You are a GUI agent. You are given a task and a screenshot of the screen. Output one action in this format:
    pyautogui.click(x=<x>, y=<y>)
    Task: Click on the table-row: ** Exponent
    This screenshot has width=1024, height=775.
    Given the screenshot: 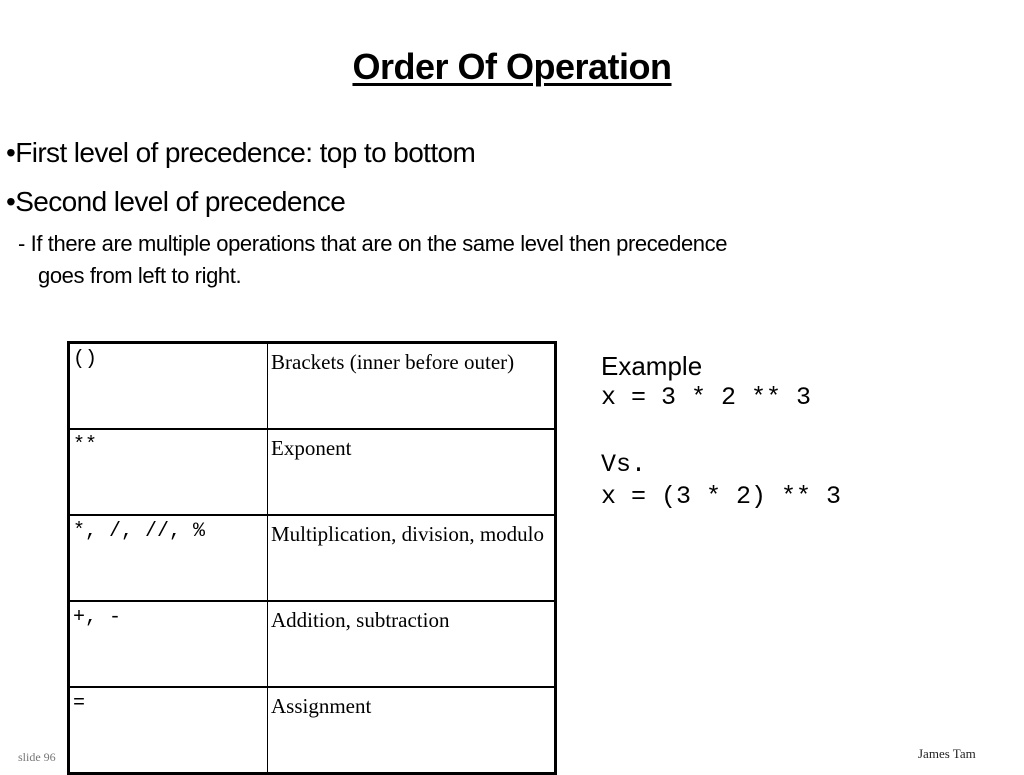 What is the action you would take?
    pyautogui.click(x=312, y=472)
    